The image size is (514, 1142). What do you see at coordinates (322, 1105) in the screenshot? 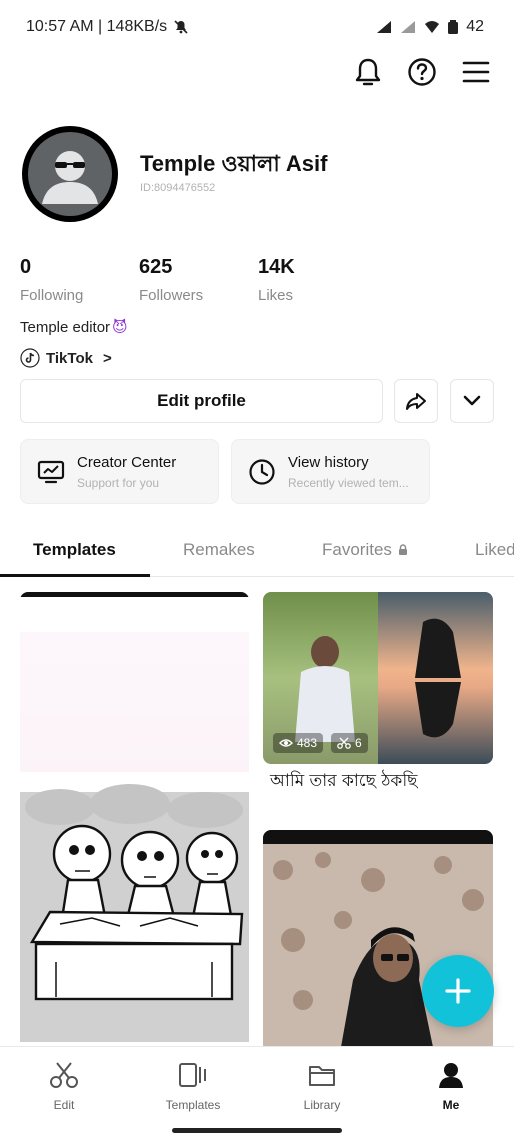
I see `nav-label: Library` at bounding box center [322, 1105].